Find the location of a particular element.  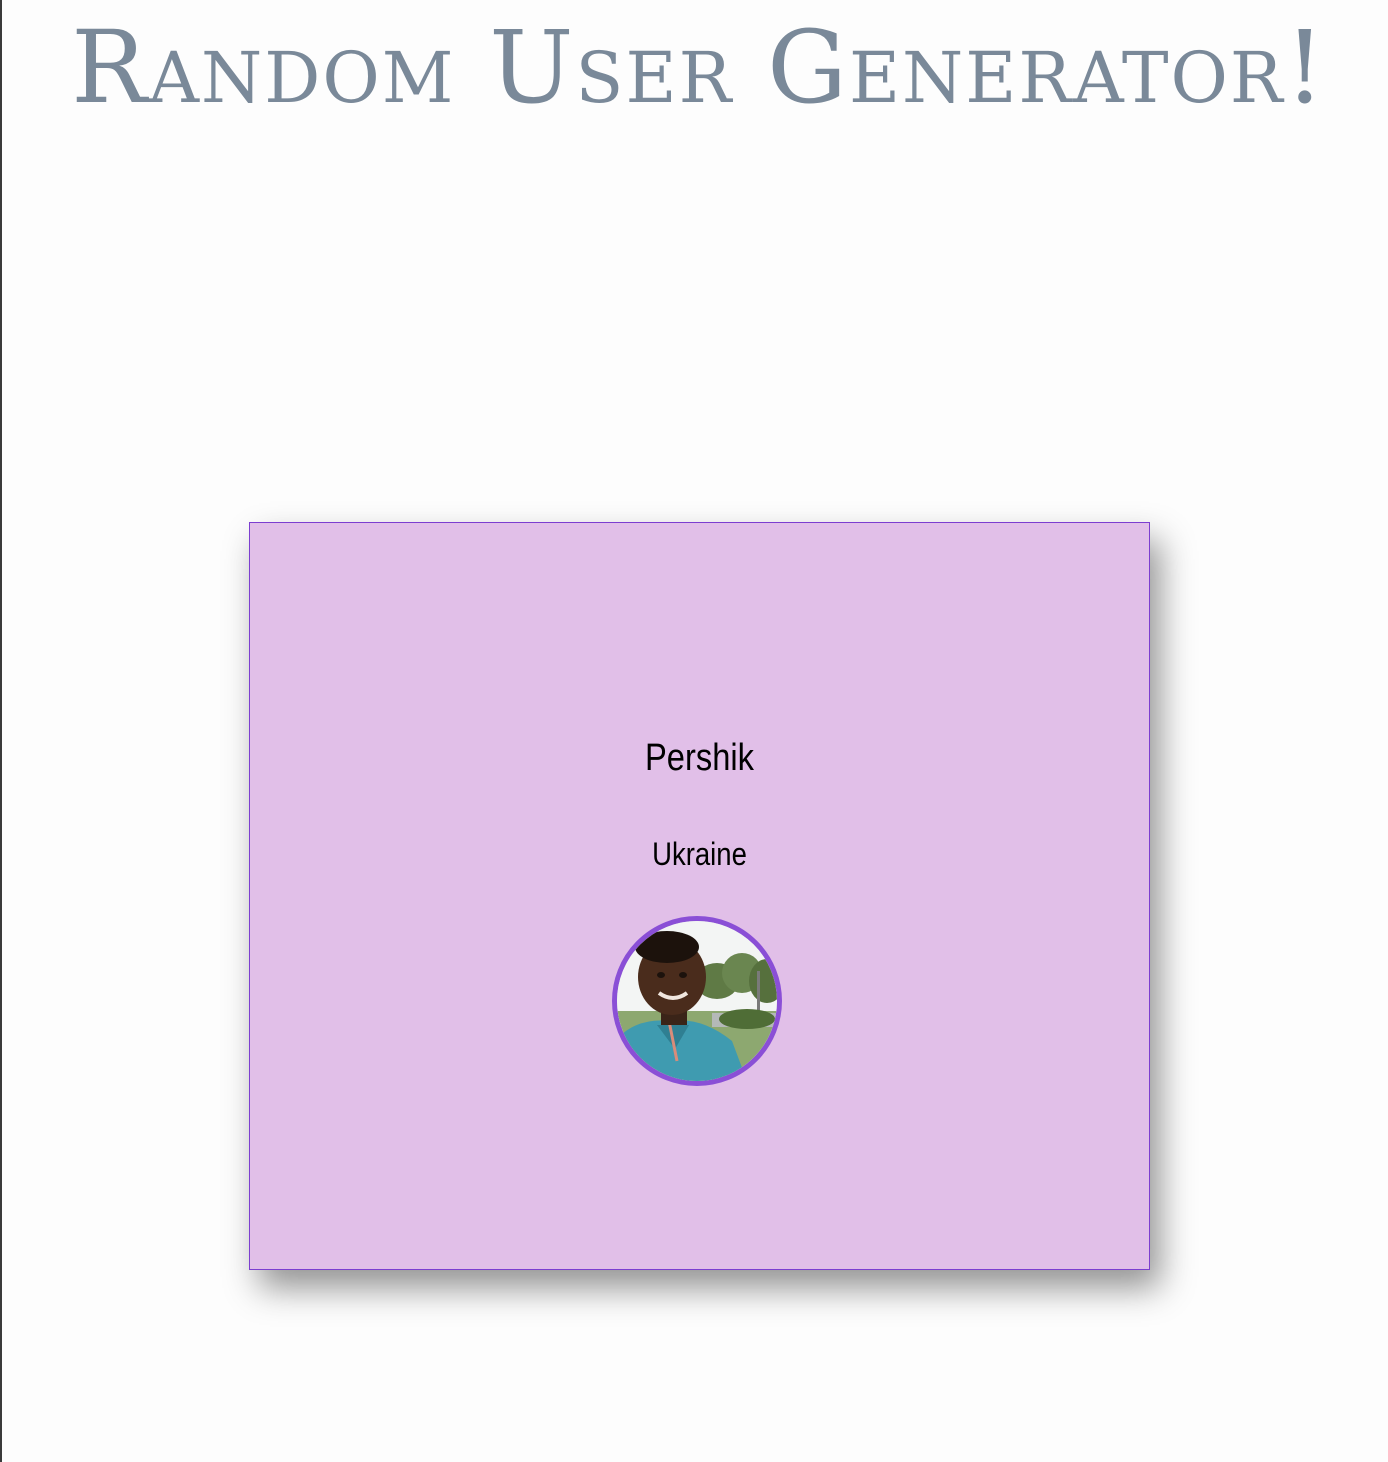

window-left-edge is located at coordinates (1, 731).